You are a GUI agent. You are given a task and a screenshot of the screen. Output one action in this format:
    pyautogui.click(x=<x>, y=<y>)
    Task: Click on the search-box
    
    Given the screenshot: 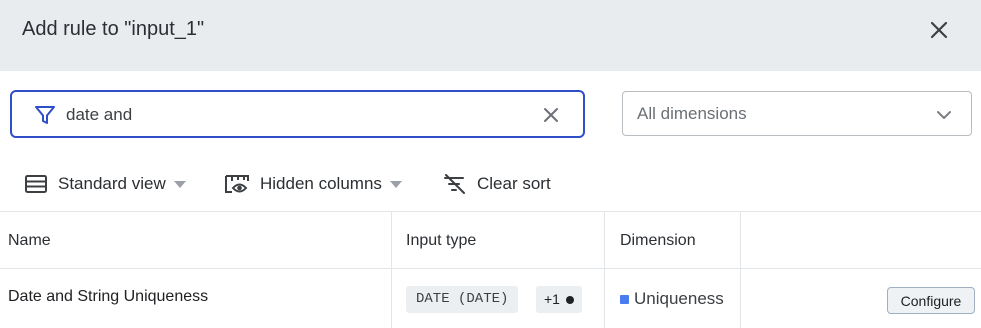 What is the action you would take?
    pyautogui.click(x=297, y=114)
    